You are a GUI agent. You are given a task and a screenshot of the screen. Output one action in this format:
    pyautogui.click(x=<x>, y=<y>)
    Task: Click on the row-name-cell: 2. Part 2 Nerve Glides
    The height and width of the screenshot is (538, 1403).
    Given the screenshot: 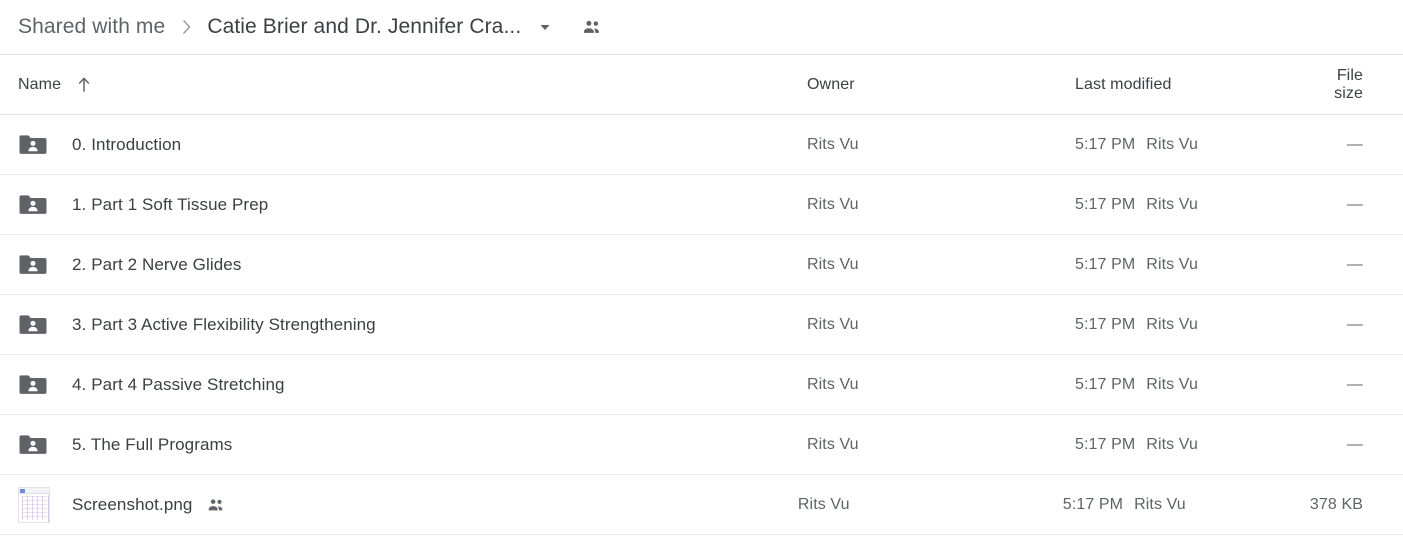 What is the action you would take?
    pyautogui.click(x=412, y=265)
    